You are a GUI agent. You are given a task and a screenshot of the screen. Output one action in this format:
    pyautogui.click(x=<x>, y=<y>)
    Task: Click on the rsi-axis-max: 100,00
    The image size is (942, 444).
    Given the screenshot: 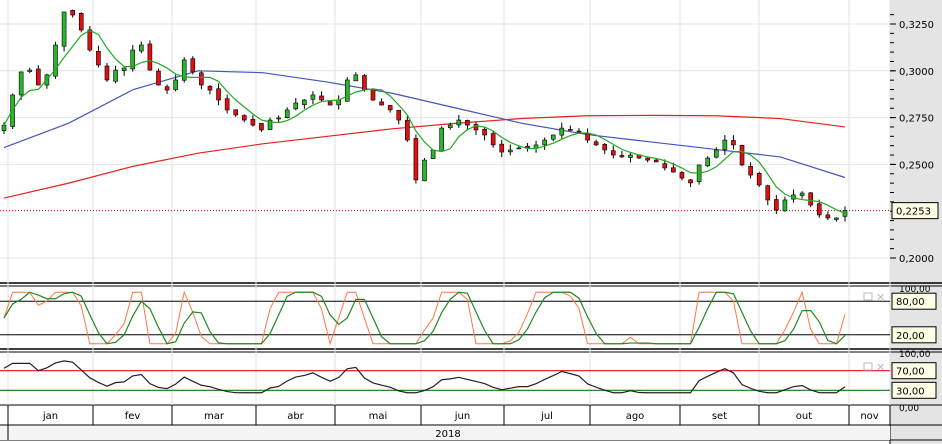 What is the action you would take?
    pyautogui.click(x=915, y=355)
    